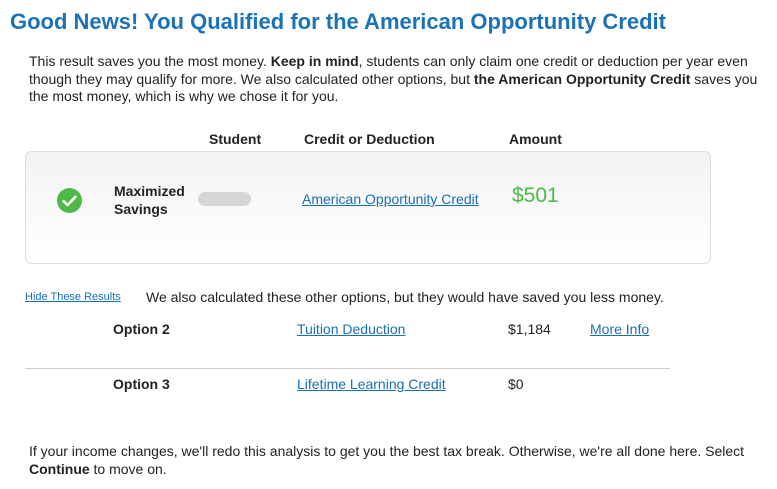 This screenshot has height=489, width=777. I want to click on intro-emphasis: Keep in mind, so click(314, 61).